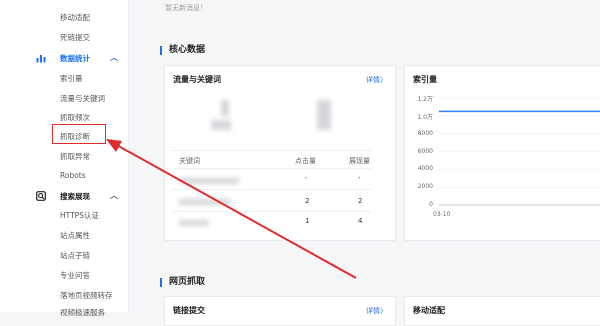 This screenshot has width=600, height=326. Describe the element at coordinates (41, 59) in the screenshot. I see `bar-chart-icon` at that location.